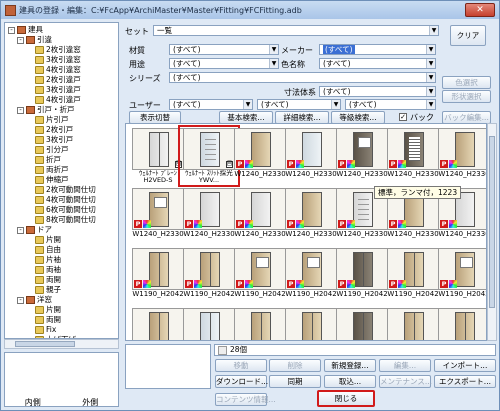 The height and width of the screenshot is (411, 500). Describe the element at coordinates (61, 210) in the screenshot. I see `tree-item: 6枚可動間仕切` at that location.